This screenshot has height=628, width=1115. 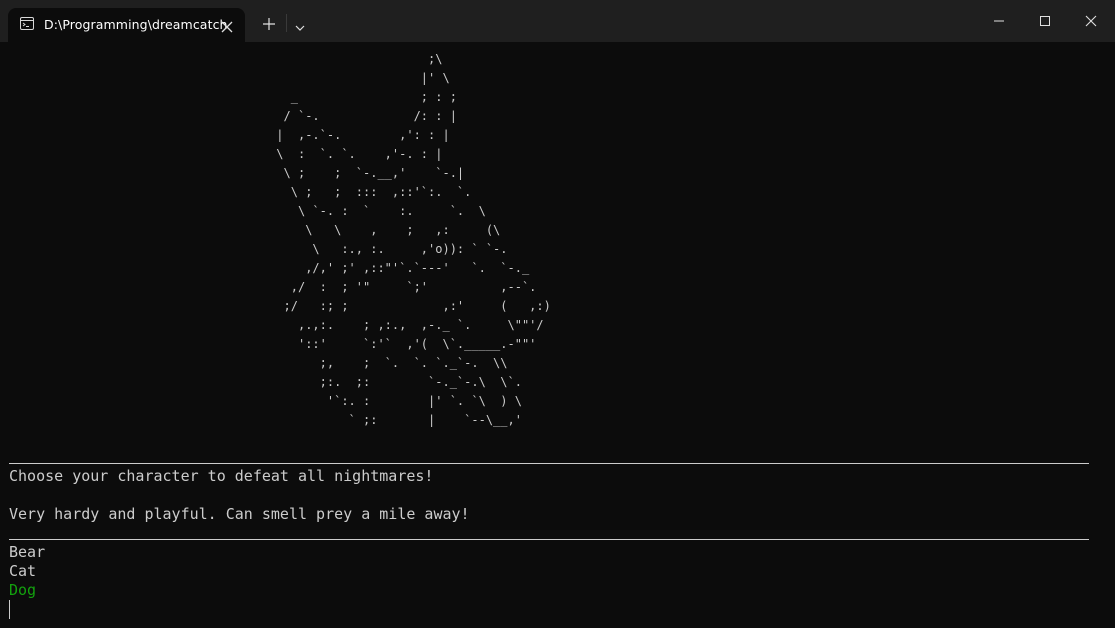 I want to click on new-tab-icon, so click(x=269, y=23).